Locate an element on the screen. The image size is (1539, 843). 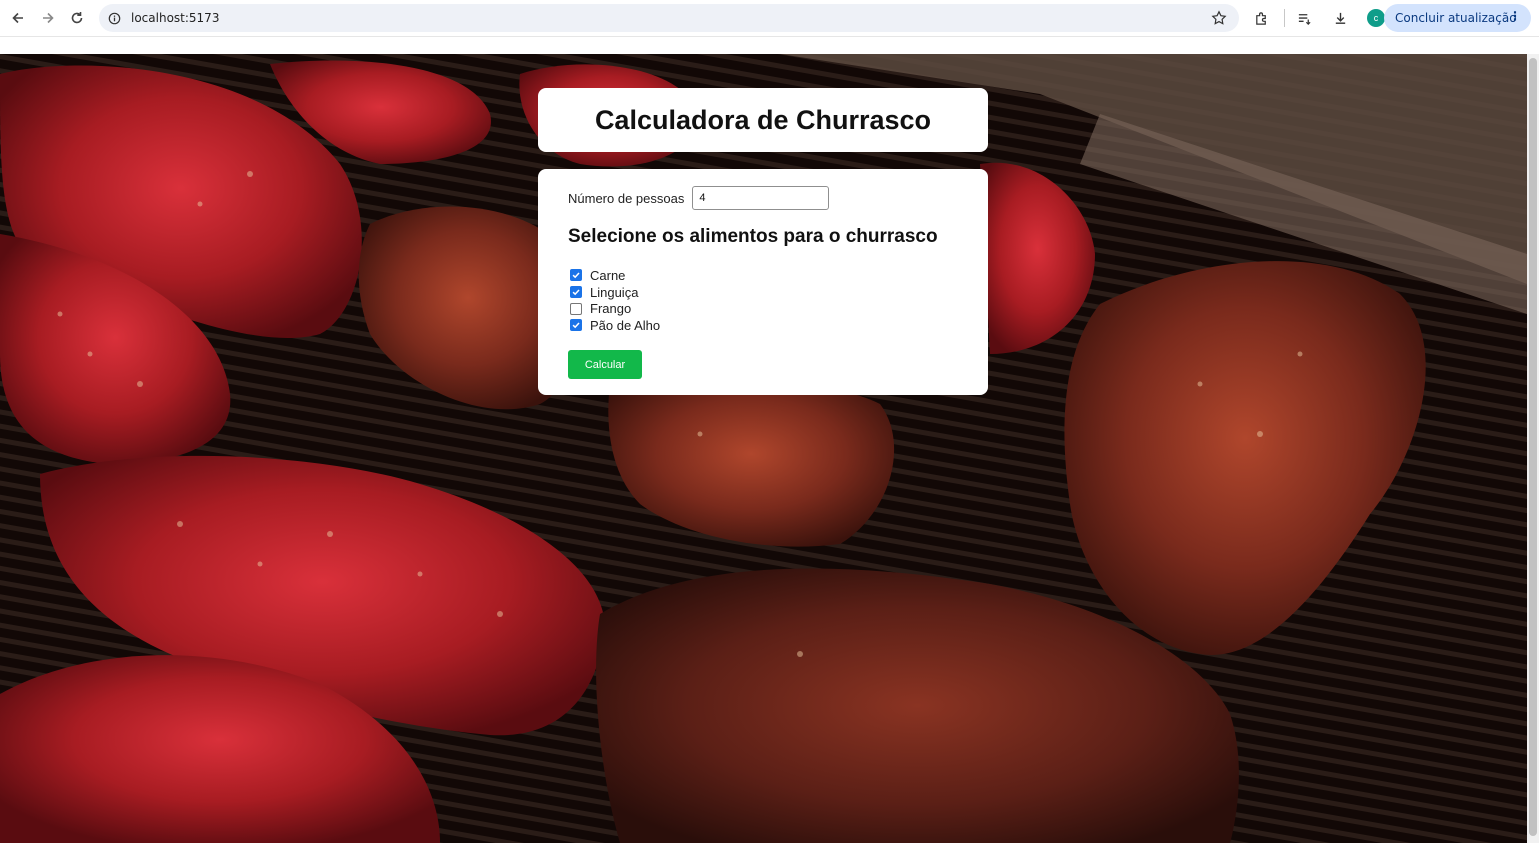
toolbar-divider is located at coordinates (1284, 18).